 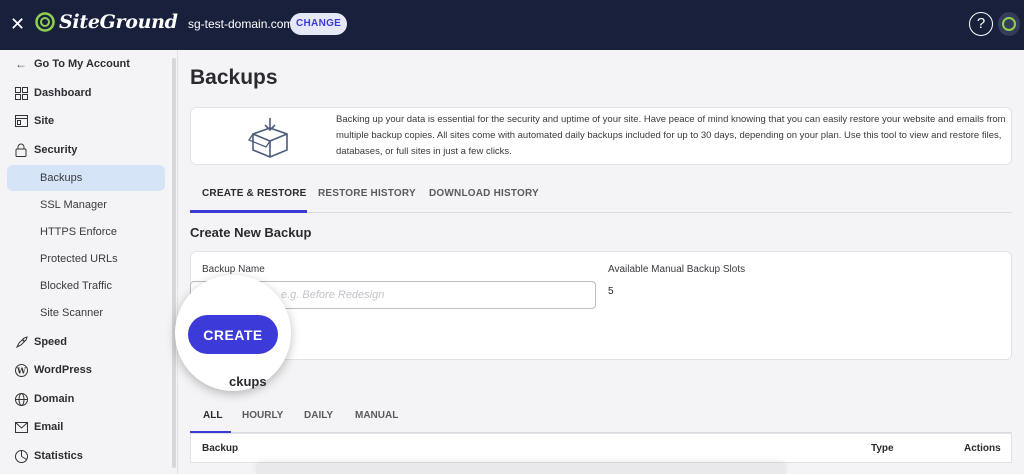 What do you see at coordinates (677, 269) in the screenshot?
I see `slots-label: Available Manual Backup Slots` at bounding box center [677, 269].